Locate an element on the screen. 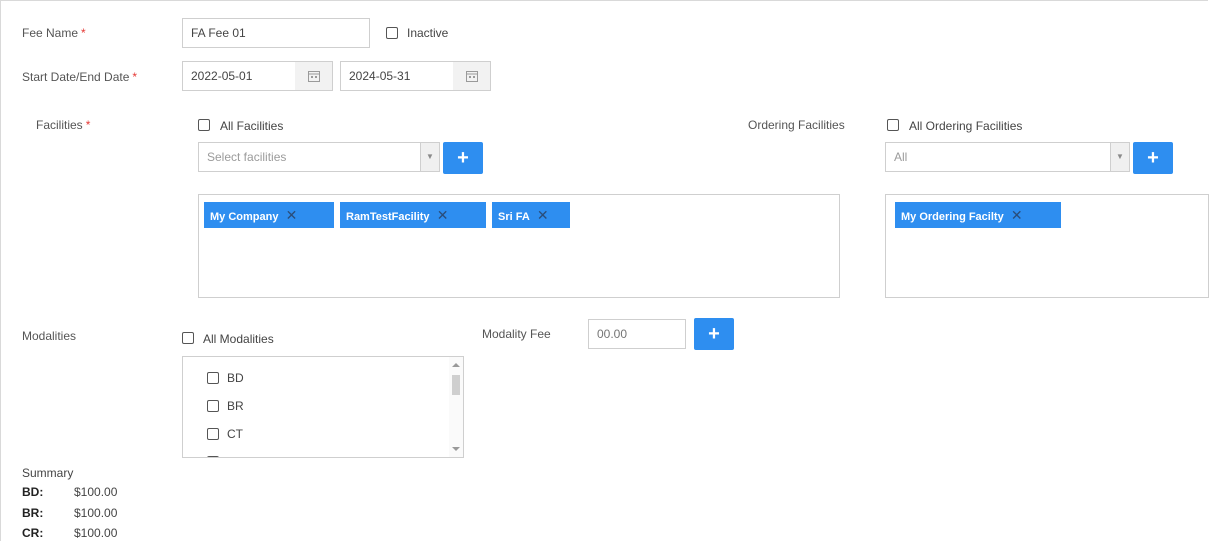 This screenshot has height=542, width=1209. facility-tag: My Company ✕ is located at coordinates (269, 215).